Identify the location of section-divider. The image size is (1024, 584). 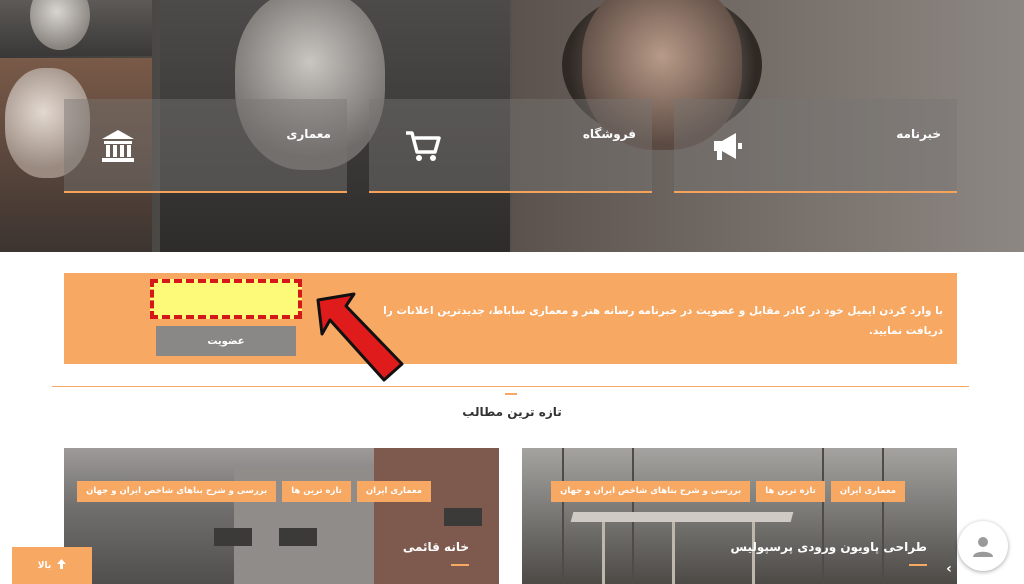
(510, 386).